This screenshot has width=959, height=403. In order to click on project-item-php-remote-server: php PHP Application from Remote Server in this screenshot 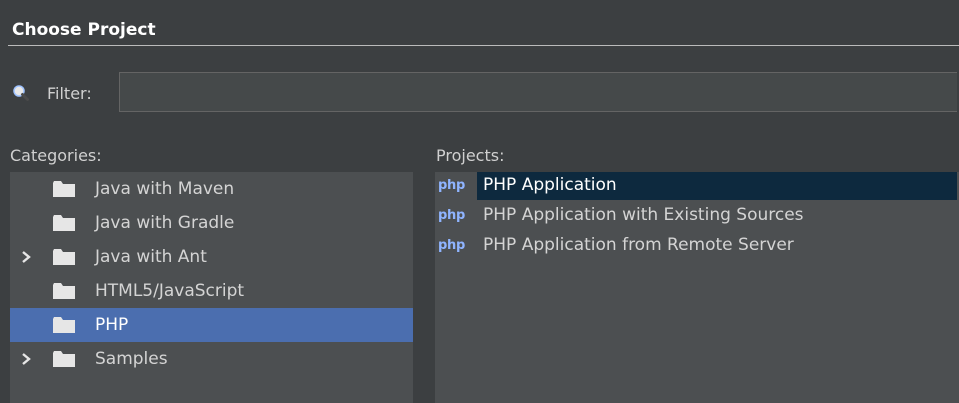, I will do `click(696, 247)`.